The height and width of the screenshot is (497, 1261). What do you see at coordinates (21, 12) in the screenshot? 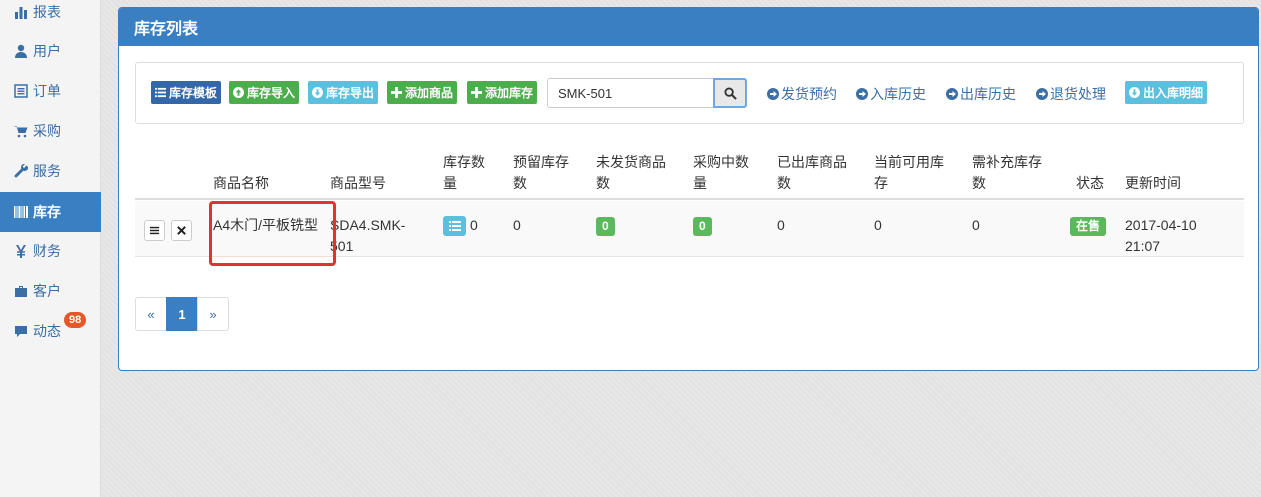
I see `bar-chart-icon` at bounding box center [21, 12].